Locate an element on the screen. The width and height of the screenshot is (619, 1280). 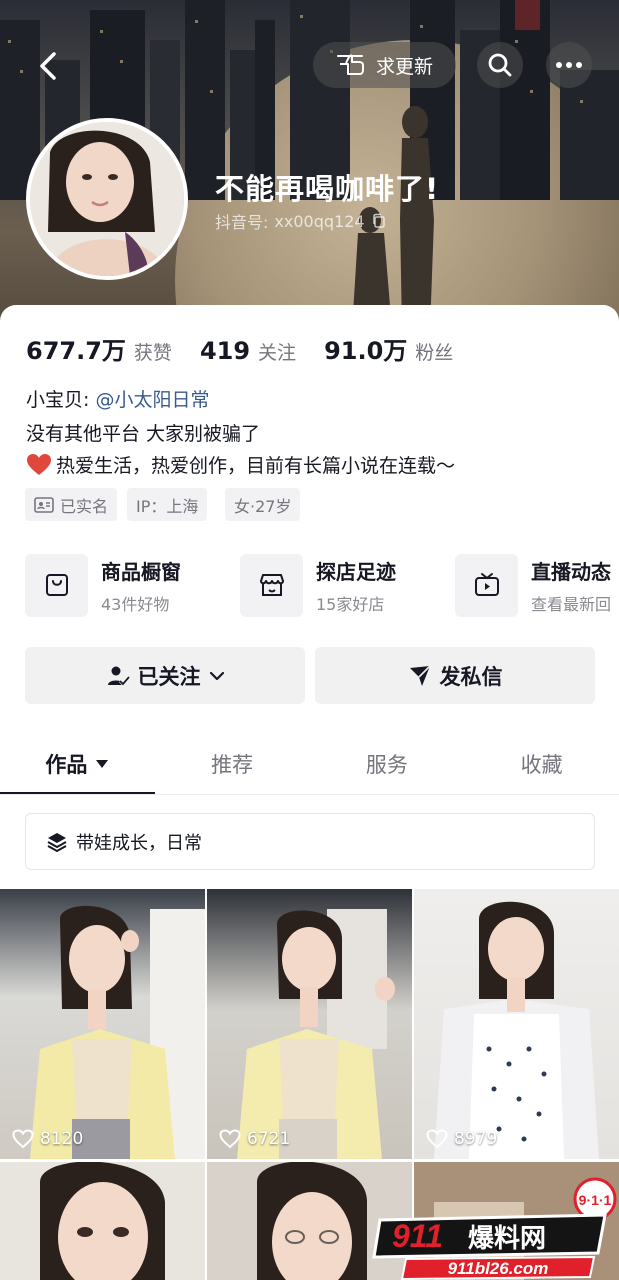
avatar-photo is located at coordinates (107, 199).